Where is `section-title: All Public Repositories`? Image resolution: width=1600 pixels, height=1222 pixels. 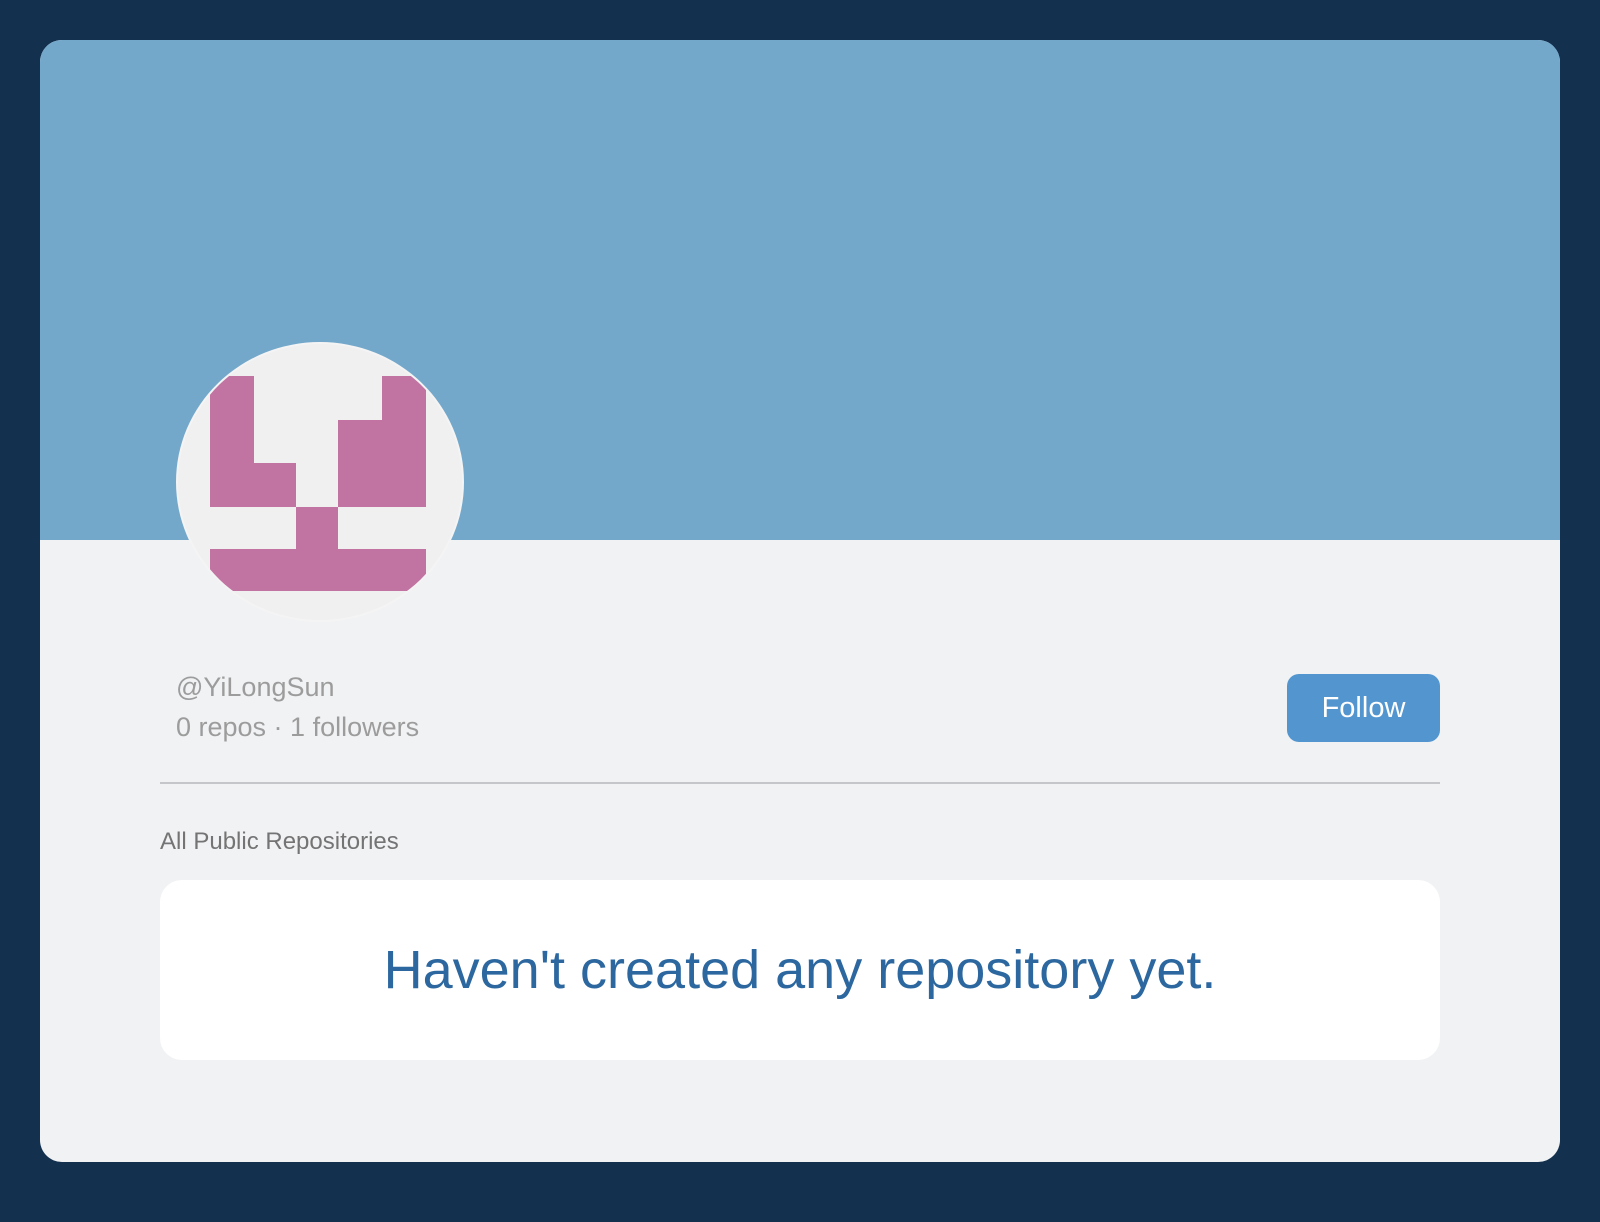
section-title: All Public Repositories is located at coordinates (279, 841).